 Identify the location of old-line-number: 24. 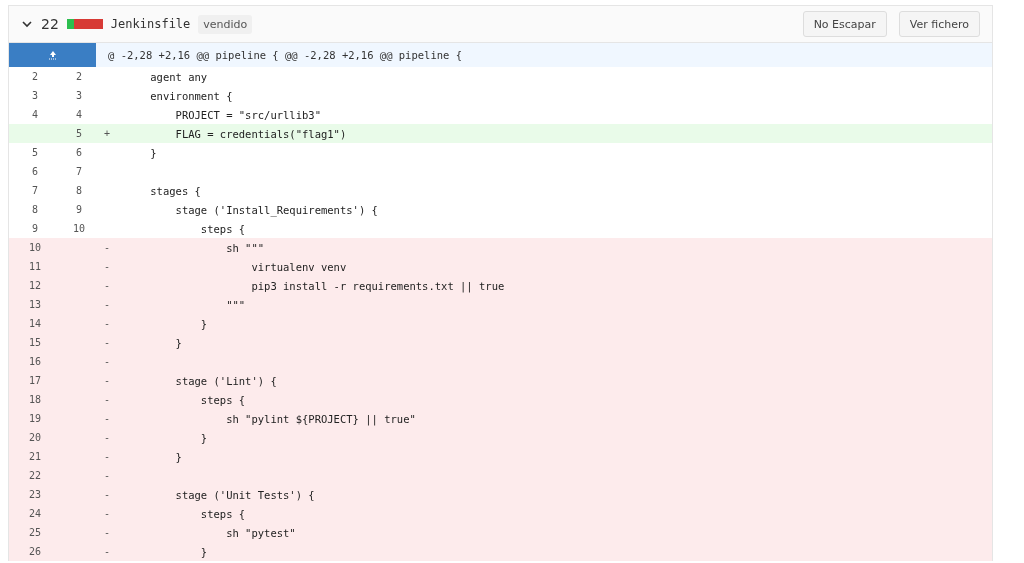
(34, 513).